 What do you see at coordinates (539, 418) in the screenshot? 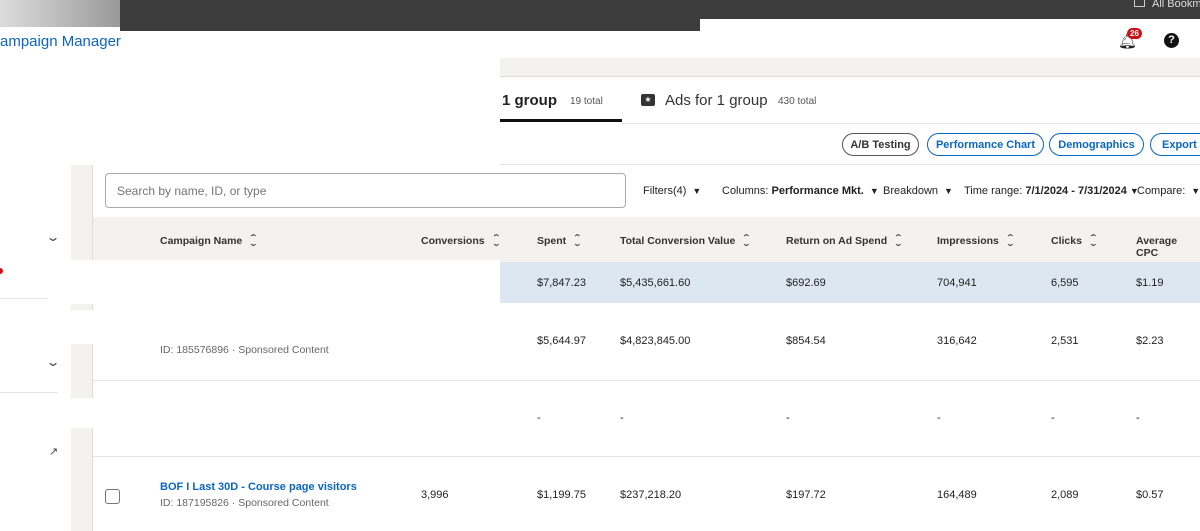
I see `spent-cell: -` at bounding box center [539, 418].